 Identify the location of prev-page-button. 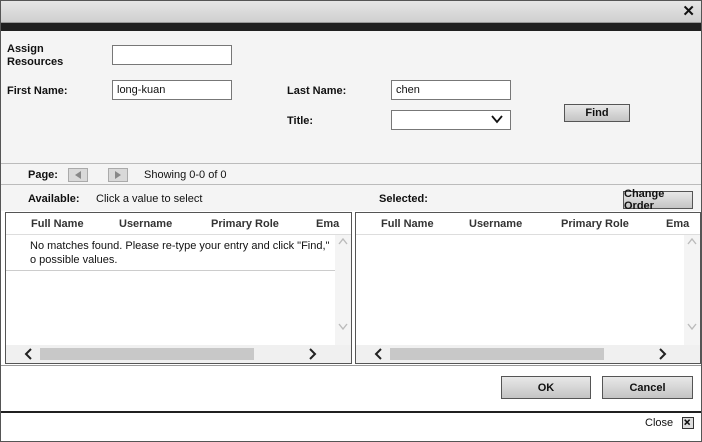
(78, 175).